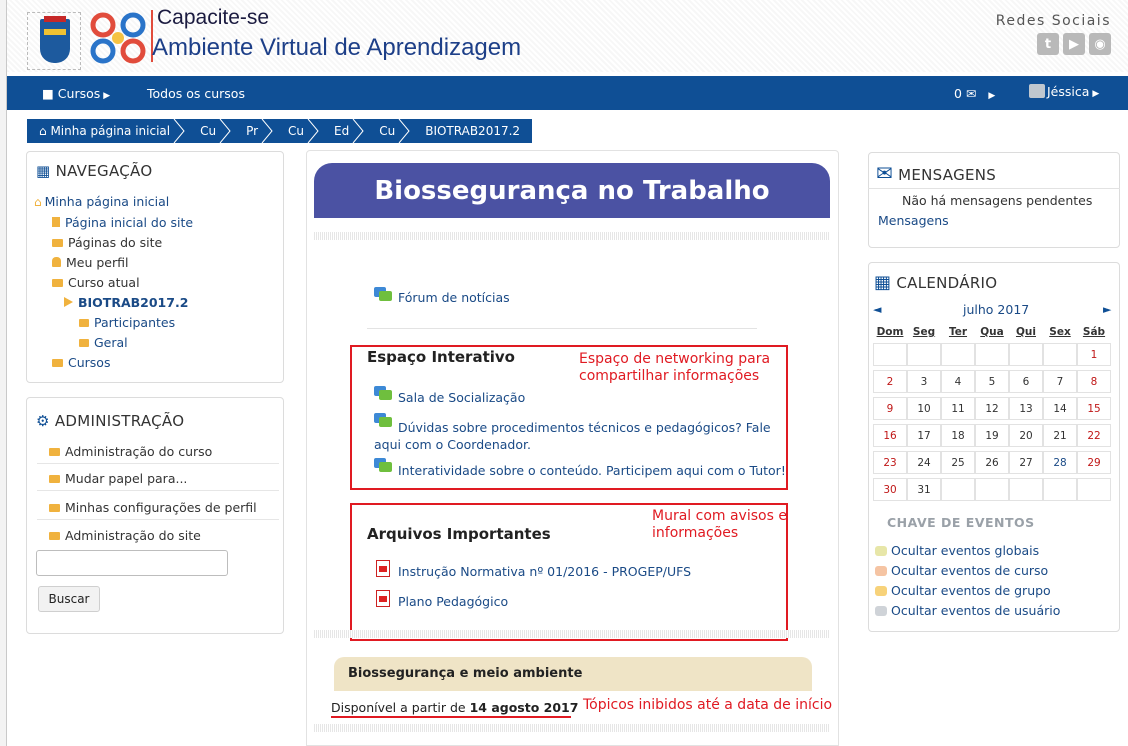 The width and height of the screenshot is (1128, 746). What do you see at coordinates (1060, 435) in the screenshot?
I see `calendar-day: 21` at bounding box center [1060, 435].